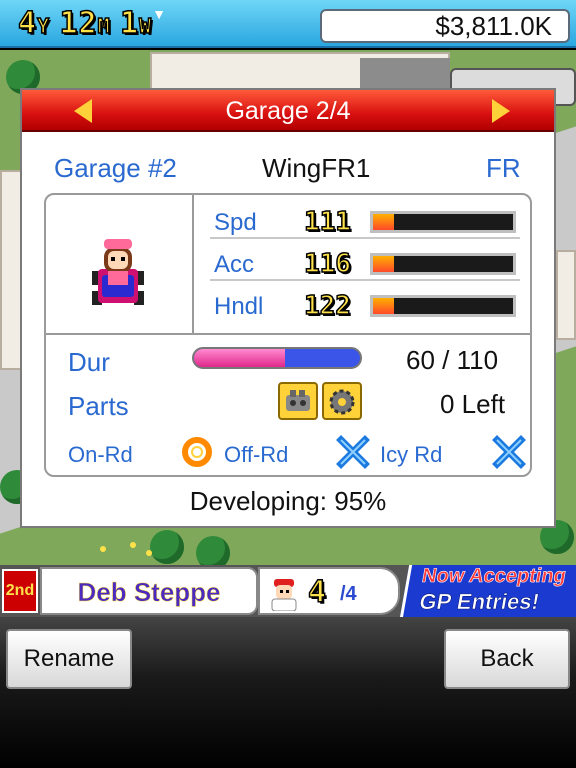 The width and height of the screenshot is (576, 768). What do you see at coordinates (507, 659) in the screenshot?
I see `back-button: Back` at bounding box center [507, 659].